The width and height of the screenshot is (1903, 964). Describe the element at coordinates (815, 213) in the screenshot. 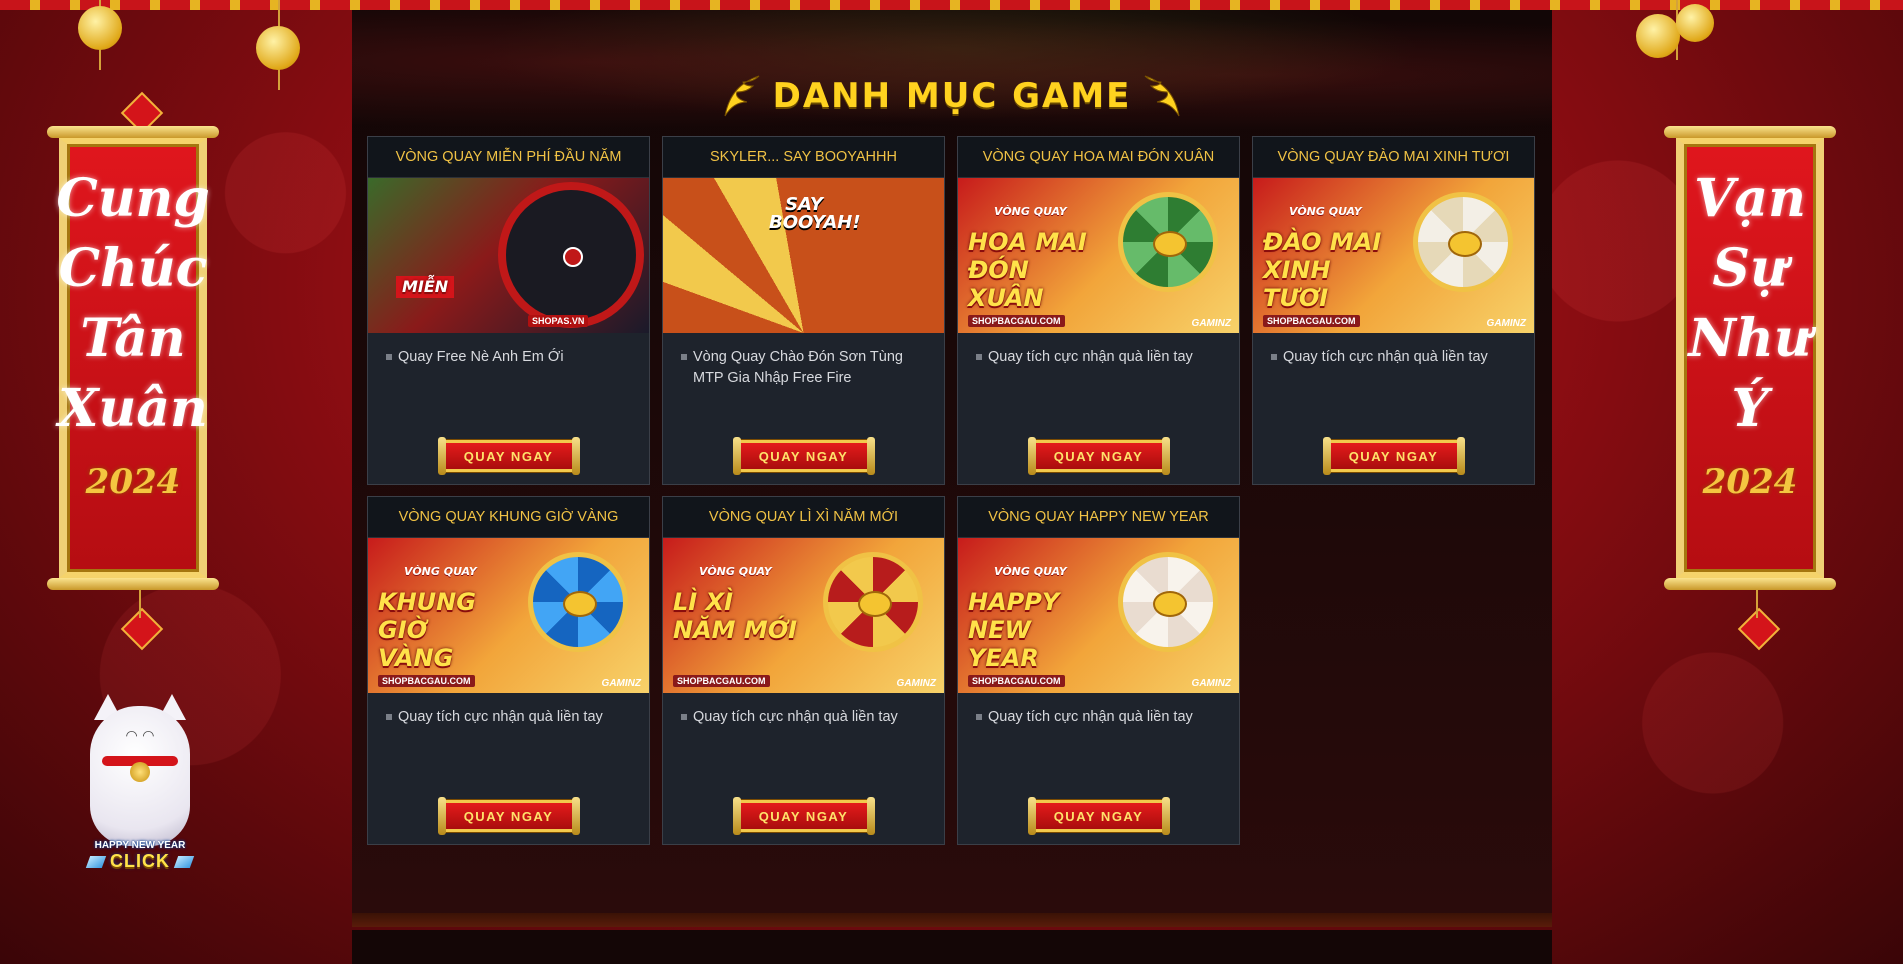

I see `art-top-text: SAY BOOYAH!` at that location.